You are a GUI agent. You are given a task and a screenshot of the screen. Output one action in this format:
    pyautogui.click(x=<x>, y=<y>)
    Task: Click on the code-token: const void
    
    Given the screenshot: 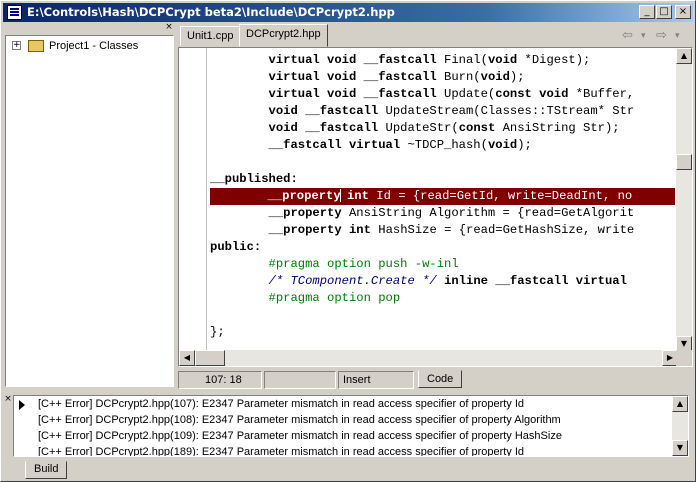 What is the action you would take?
    pyautogui.click(x=532, y=94)
    